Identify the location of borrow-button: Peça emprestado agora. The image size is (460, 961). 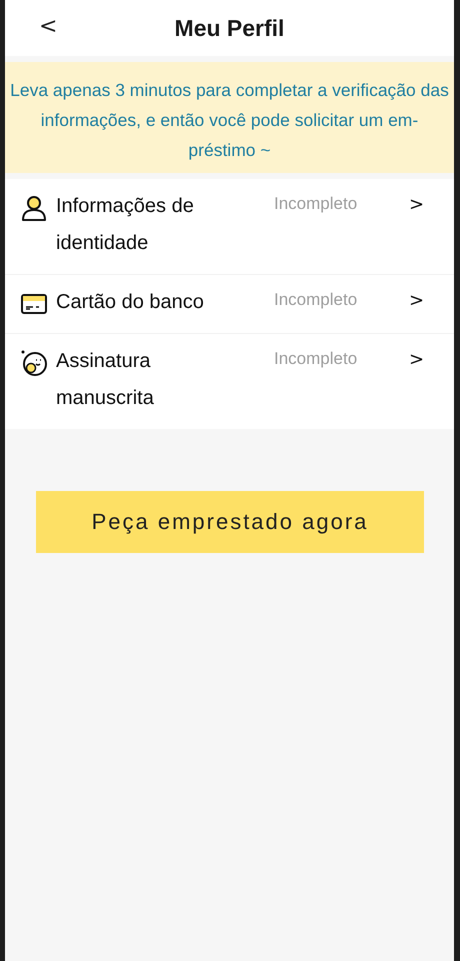
(230, 522).